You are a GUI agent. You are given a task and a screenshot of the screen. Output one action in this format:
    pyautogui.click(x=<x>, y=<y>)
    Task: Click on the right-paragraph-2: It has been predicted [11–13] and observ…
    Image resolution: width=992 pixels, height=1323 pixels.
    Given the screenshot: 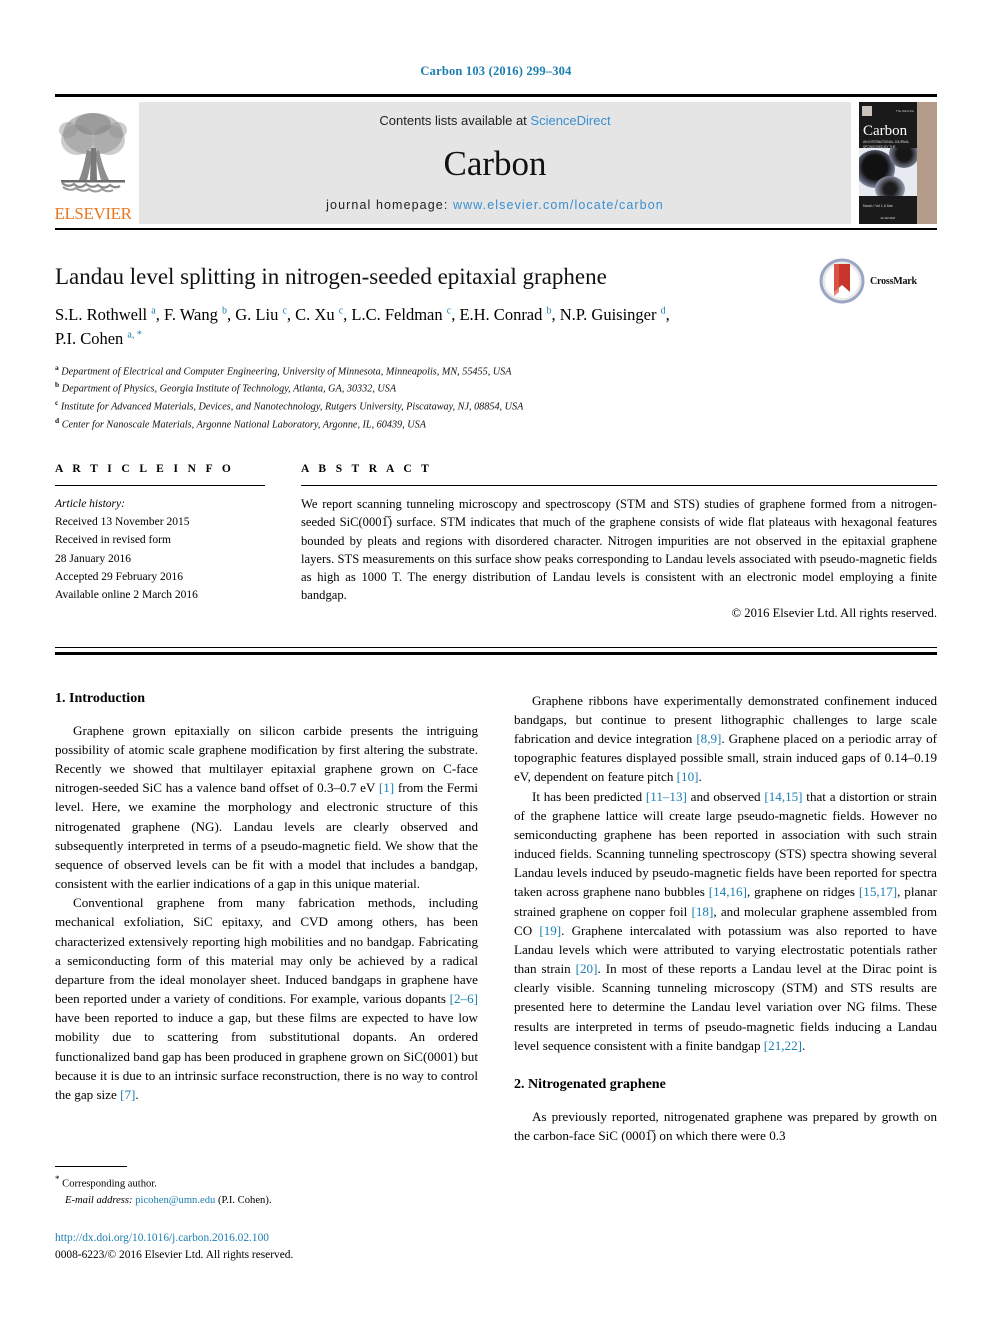 What is the action you would take?
    pyautogui.click(x=725, y=921)
    